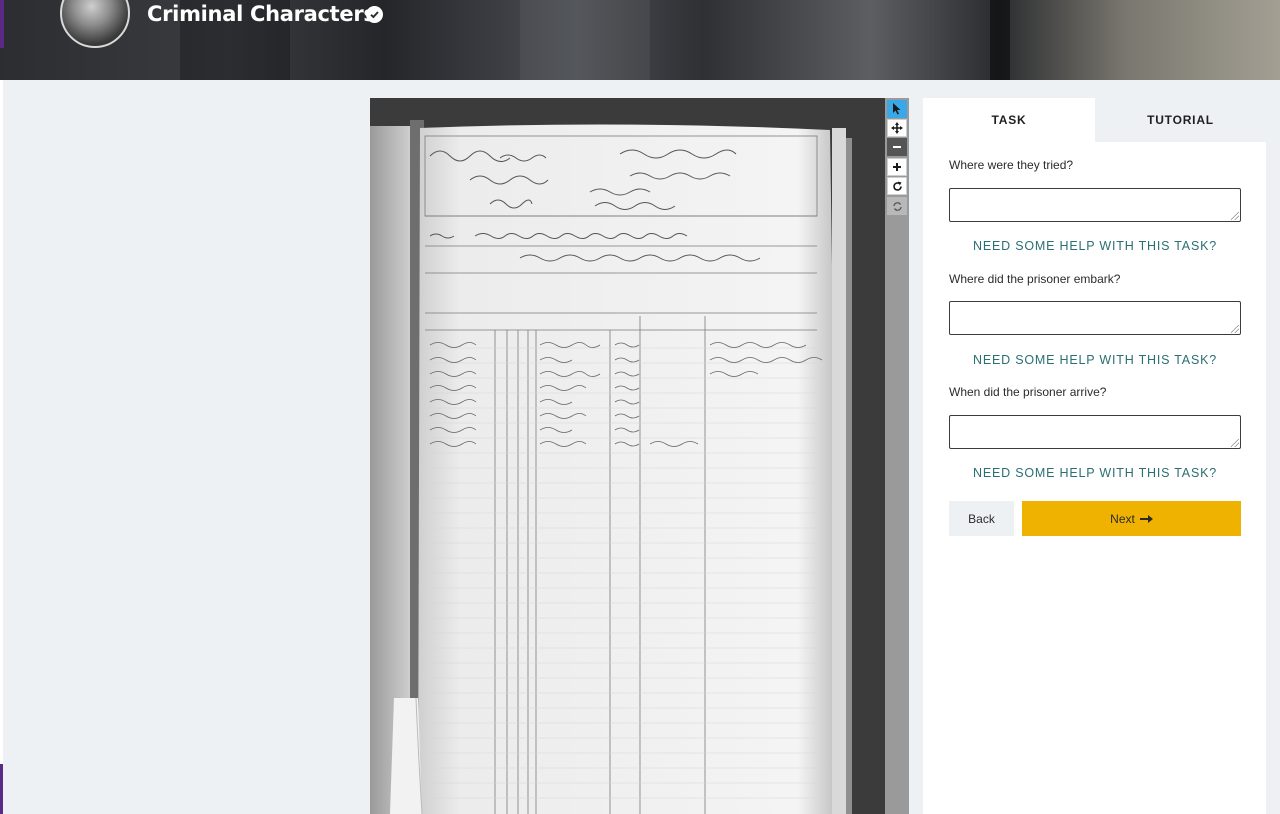 Image resolution: width=1280 pixels, height=814 pixels. Describe the element at coordinates (1095, 318) in the screenshot. I see `embark-location-field` at that location.